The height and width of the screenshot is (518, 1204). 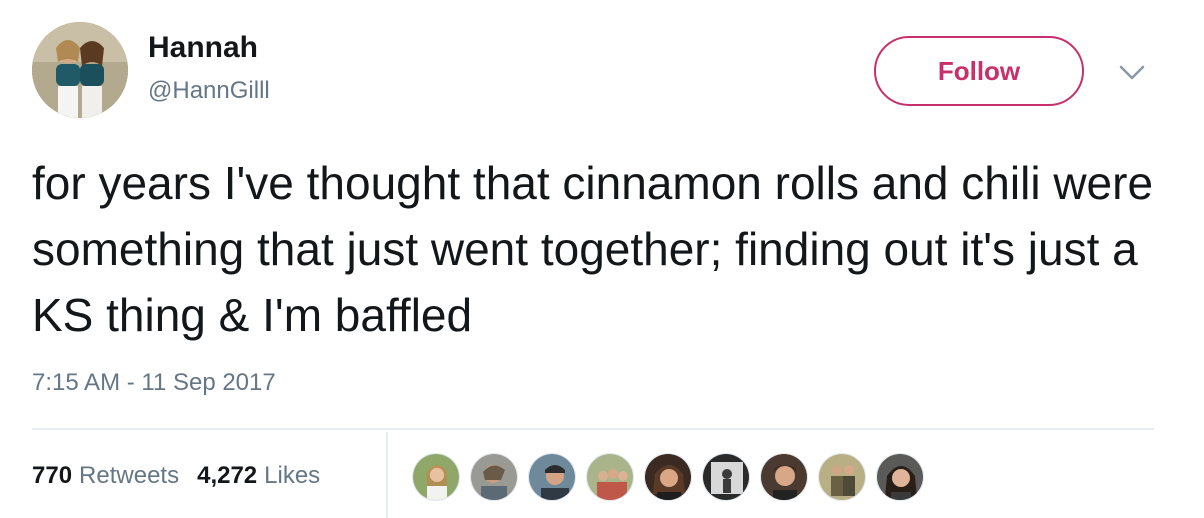 I want to click on divider, so click(x=593, y=429).